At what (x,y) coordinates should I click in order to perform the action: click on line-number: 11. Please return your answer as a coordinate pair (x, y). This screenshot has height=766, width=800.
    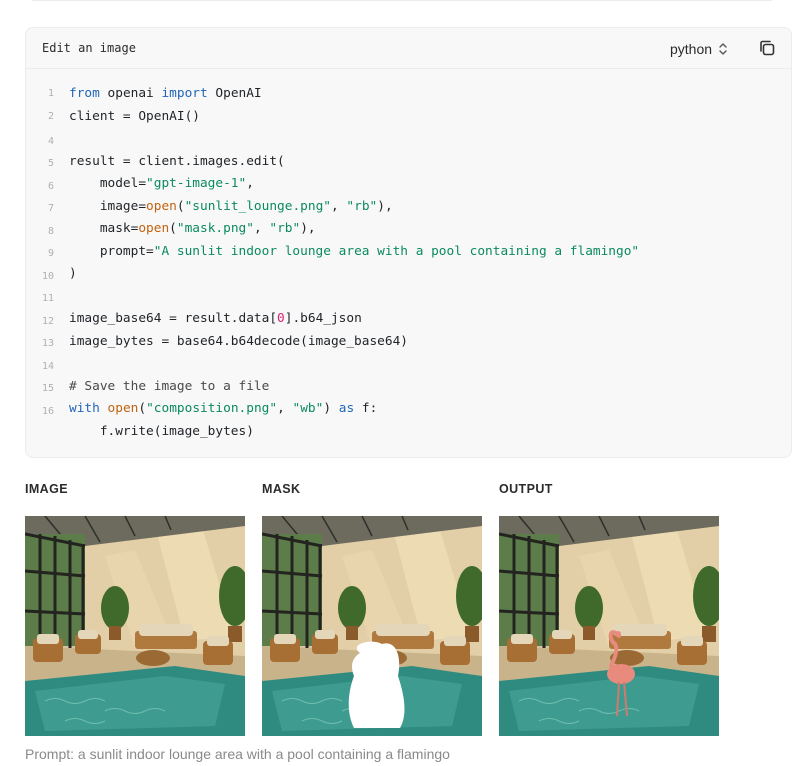
    Looking at the image, I should click on (47, 298).